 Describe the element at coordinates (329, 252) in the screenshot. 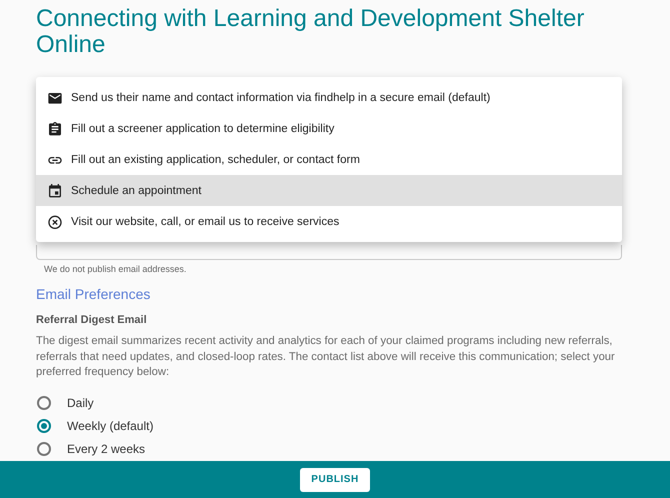

I see `email-field` at that location.